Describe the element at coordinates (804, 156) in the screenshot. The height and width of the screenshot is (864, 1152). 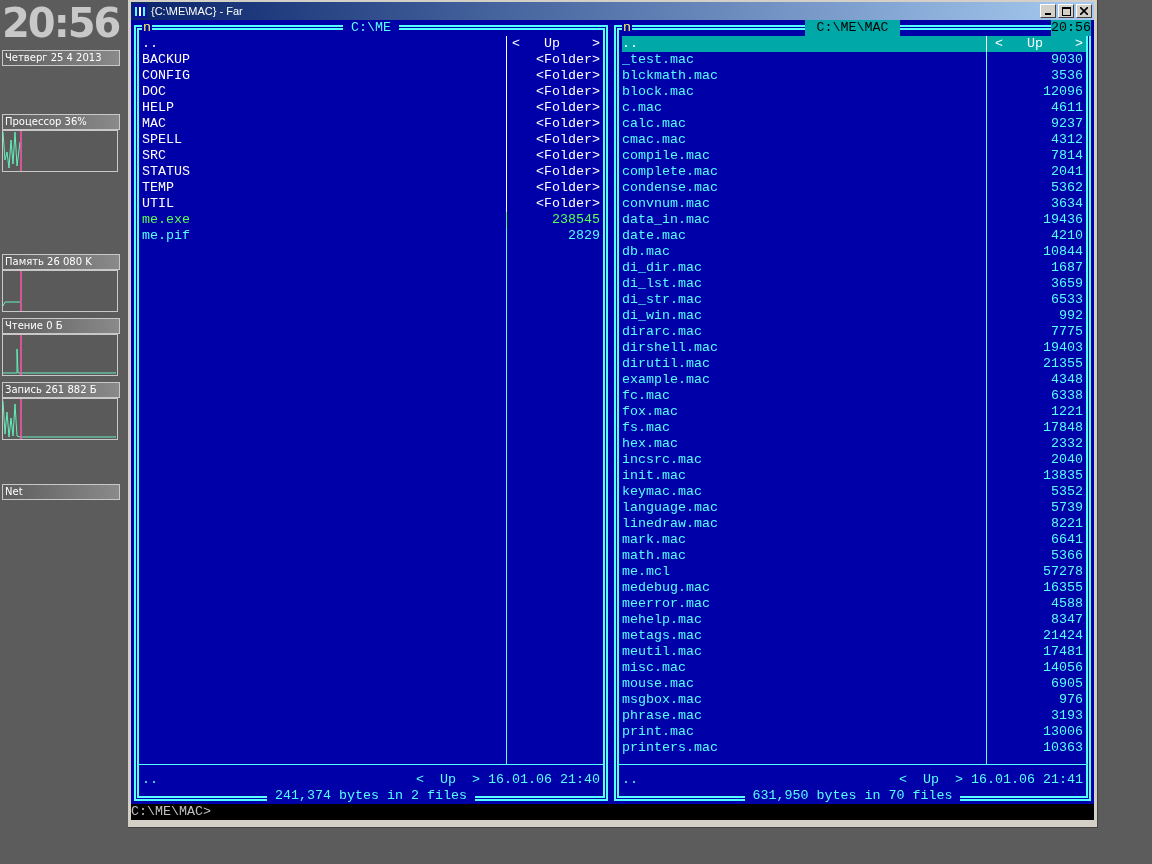
I see `file-name: compile.mac` at that location.